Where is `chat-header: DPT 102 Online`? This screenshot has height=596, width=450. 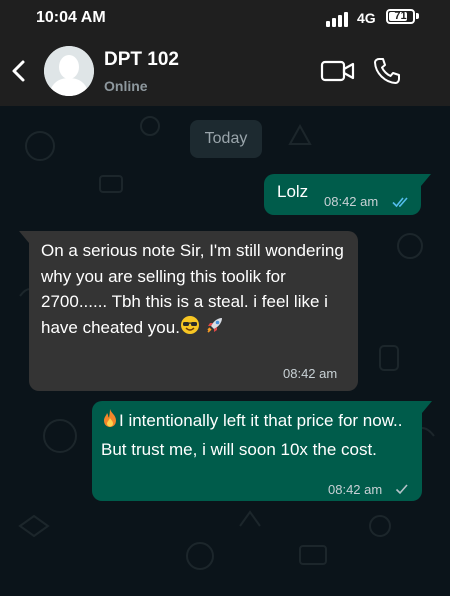 chat-header: DPT 102 Online is located at coordinates (225, 70).